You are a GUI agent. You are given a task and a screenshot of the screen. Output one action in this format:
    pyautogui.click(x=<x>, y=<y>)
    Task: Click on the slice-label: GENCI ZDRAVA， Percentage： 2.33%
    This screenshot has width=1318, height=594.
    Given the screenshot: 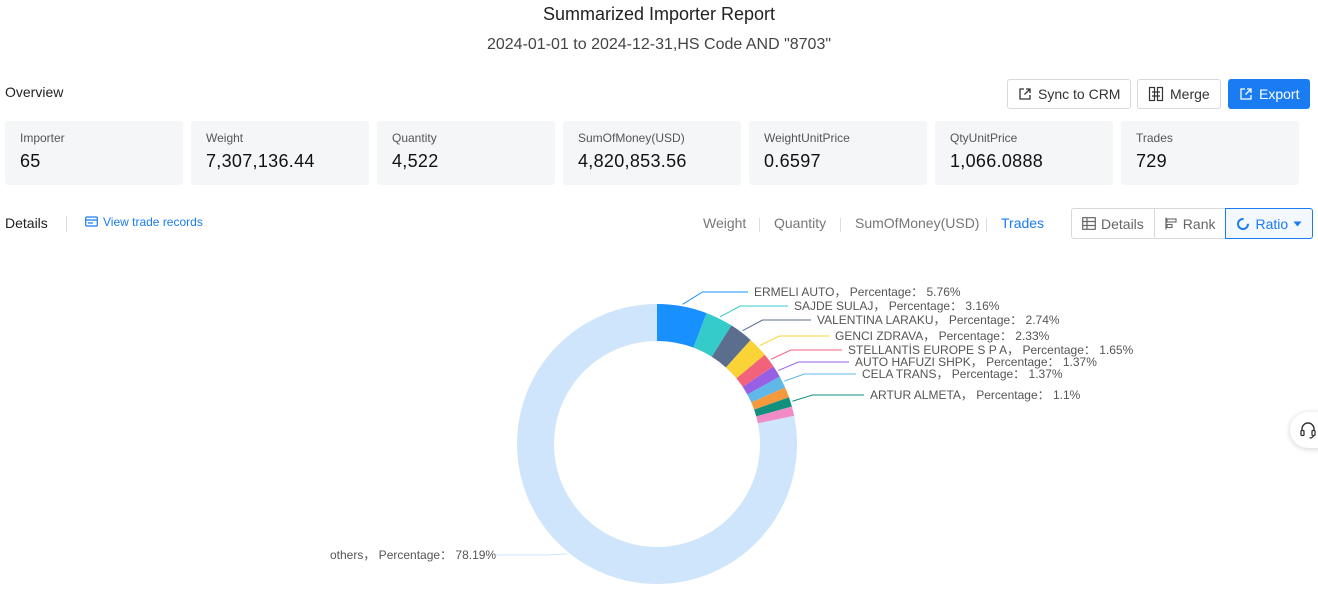 What is the action you would take?
    pyautogui.click(x=942, y=336)
    